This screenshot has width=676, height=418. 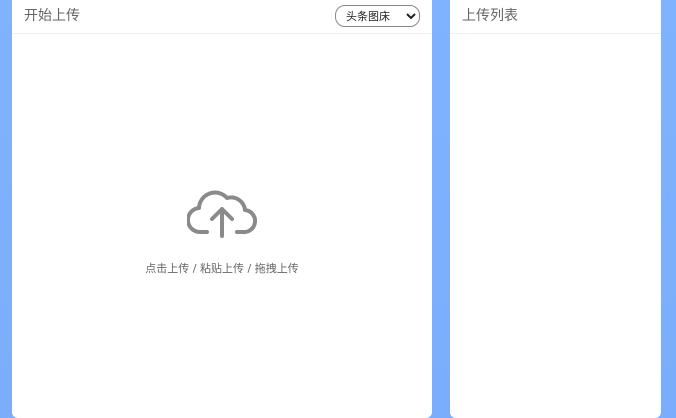 What do you see at coordinates (222, 214) in the screenshot?
I see `cloud-upload-icon` at bounding box center [222, 214].